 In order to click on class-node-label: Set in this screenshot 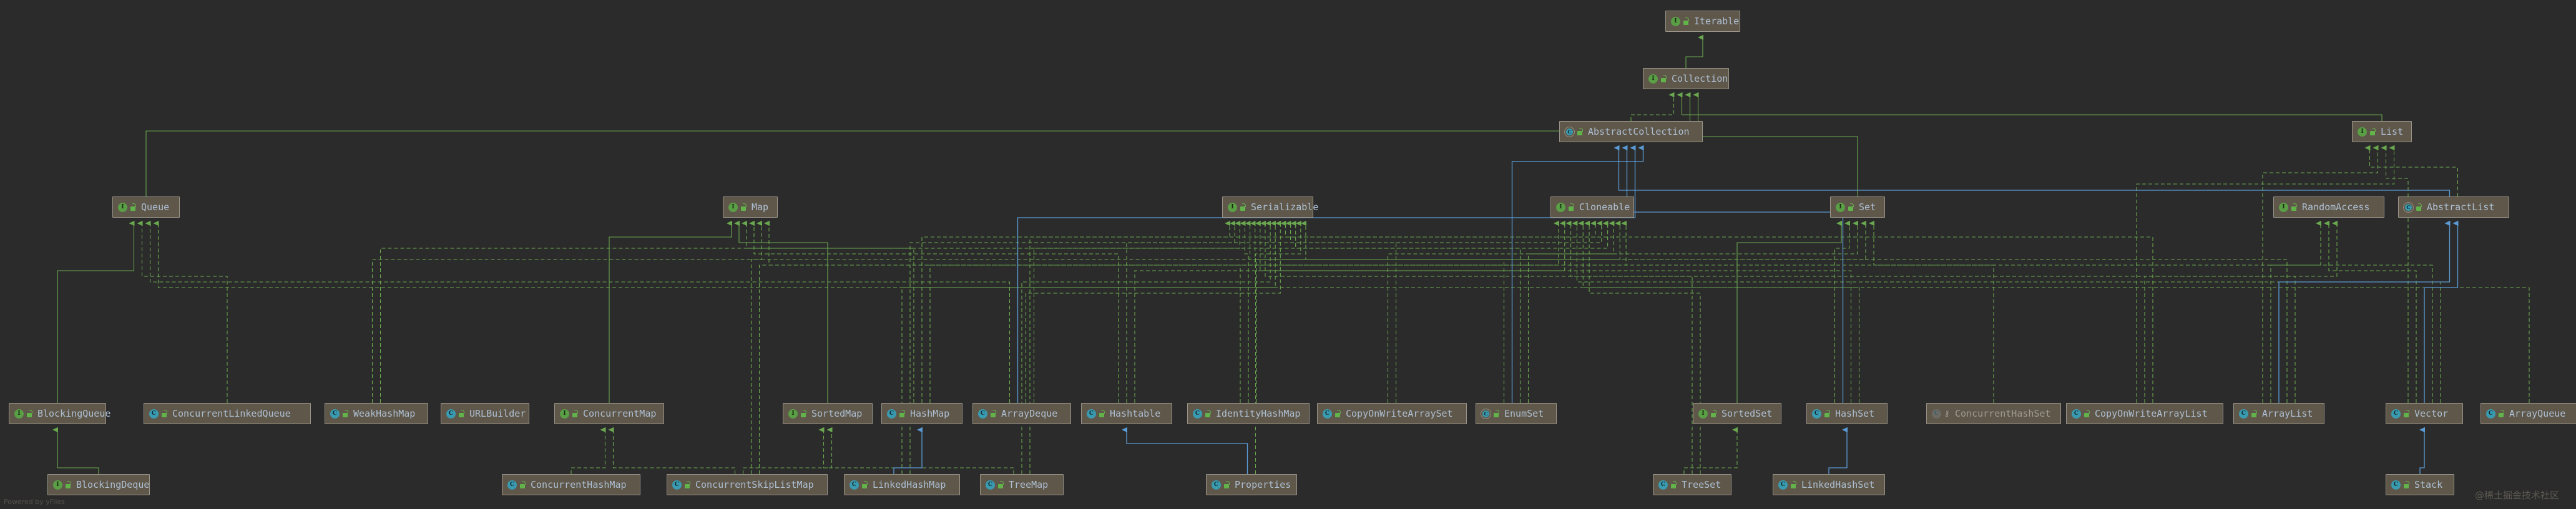, I will do `click(1867, 207)`.